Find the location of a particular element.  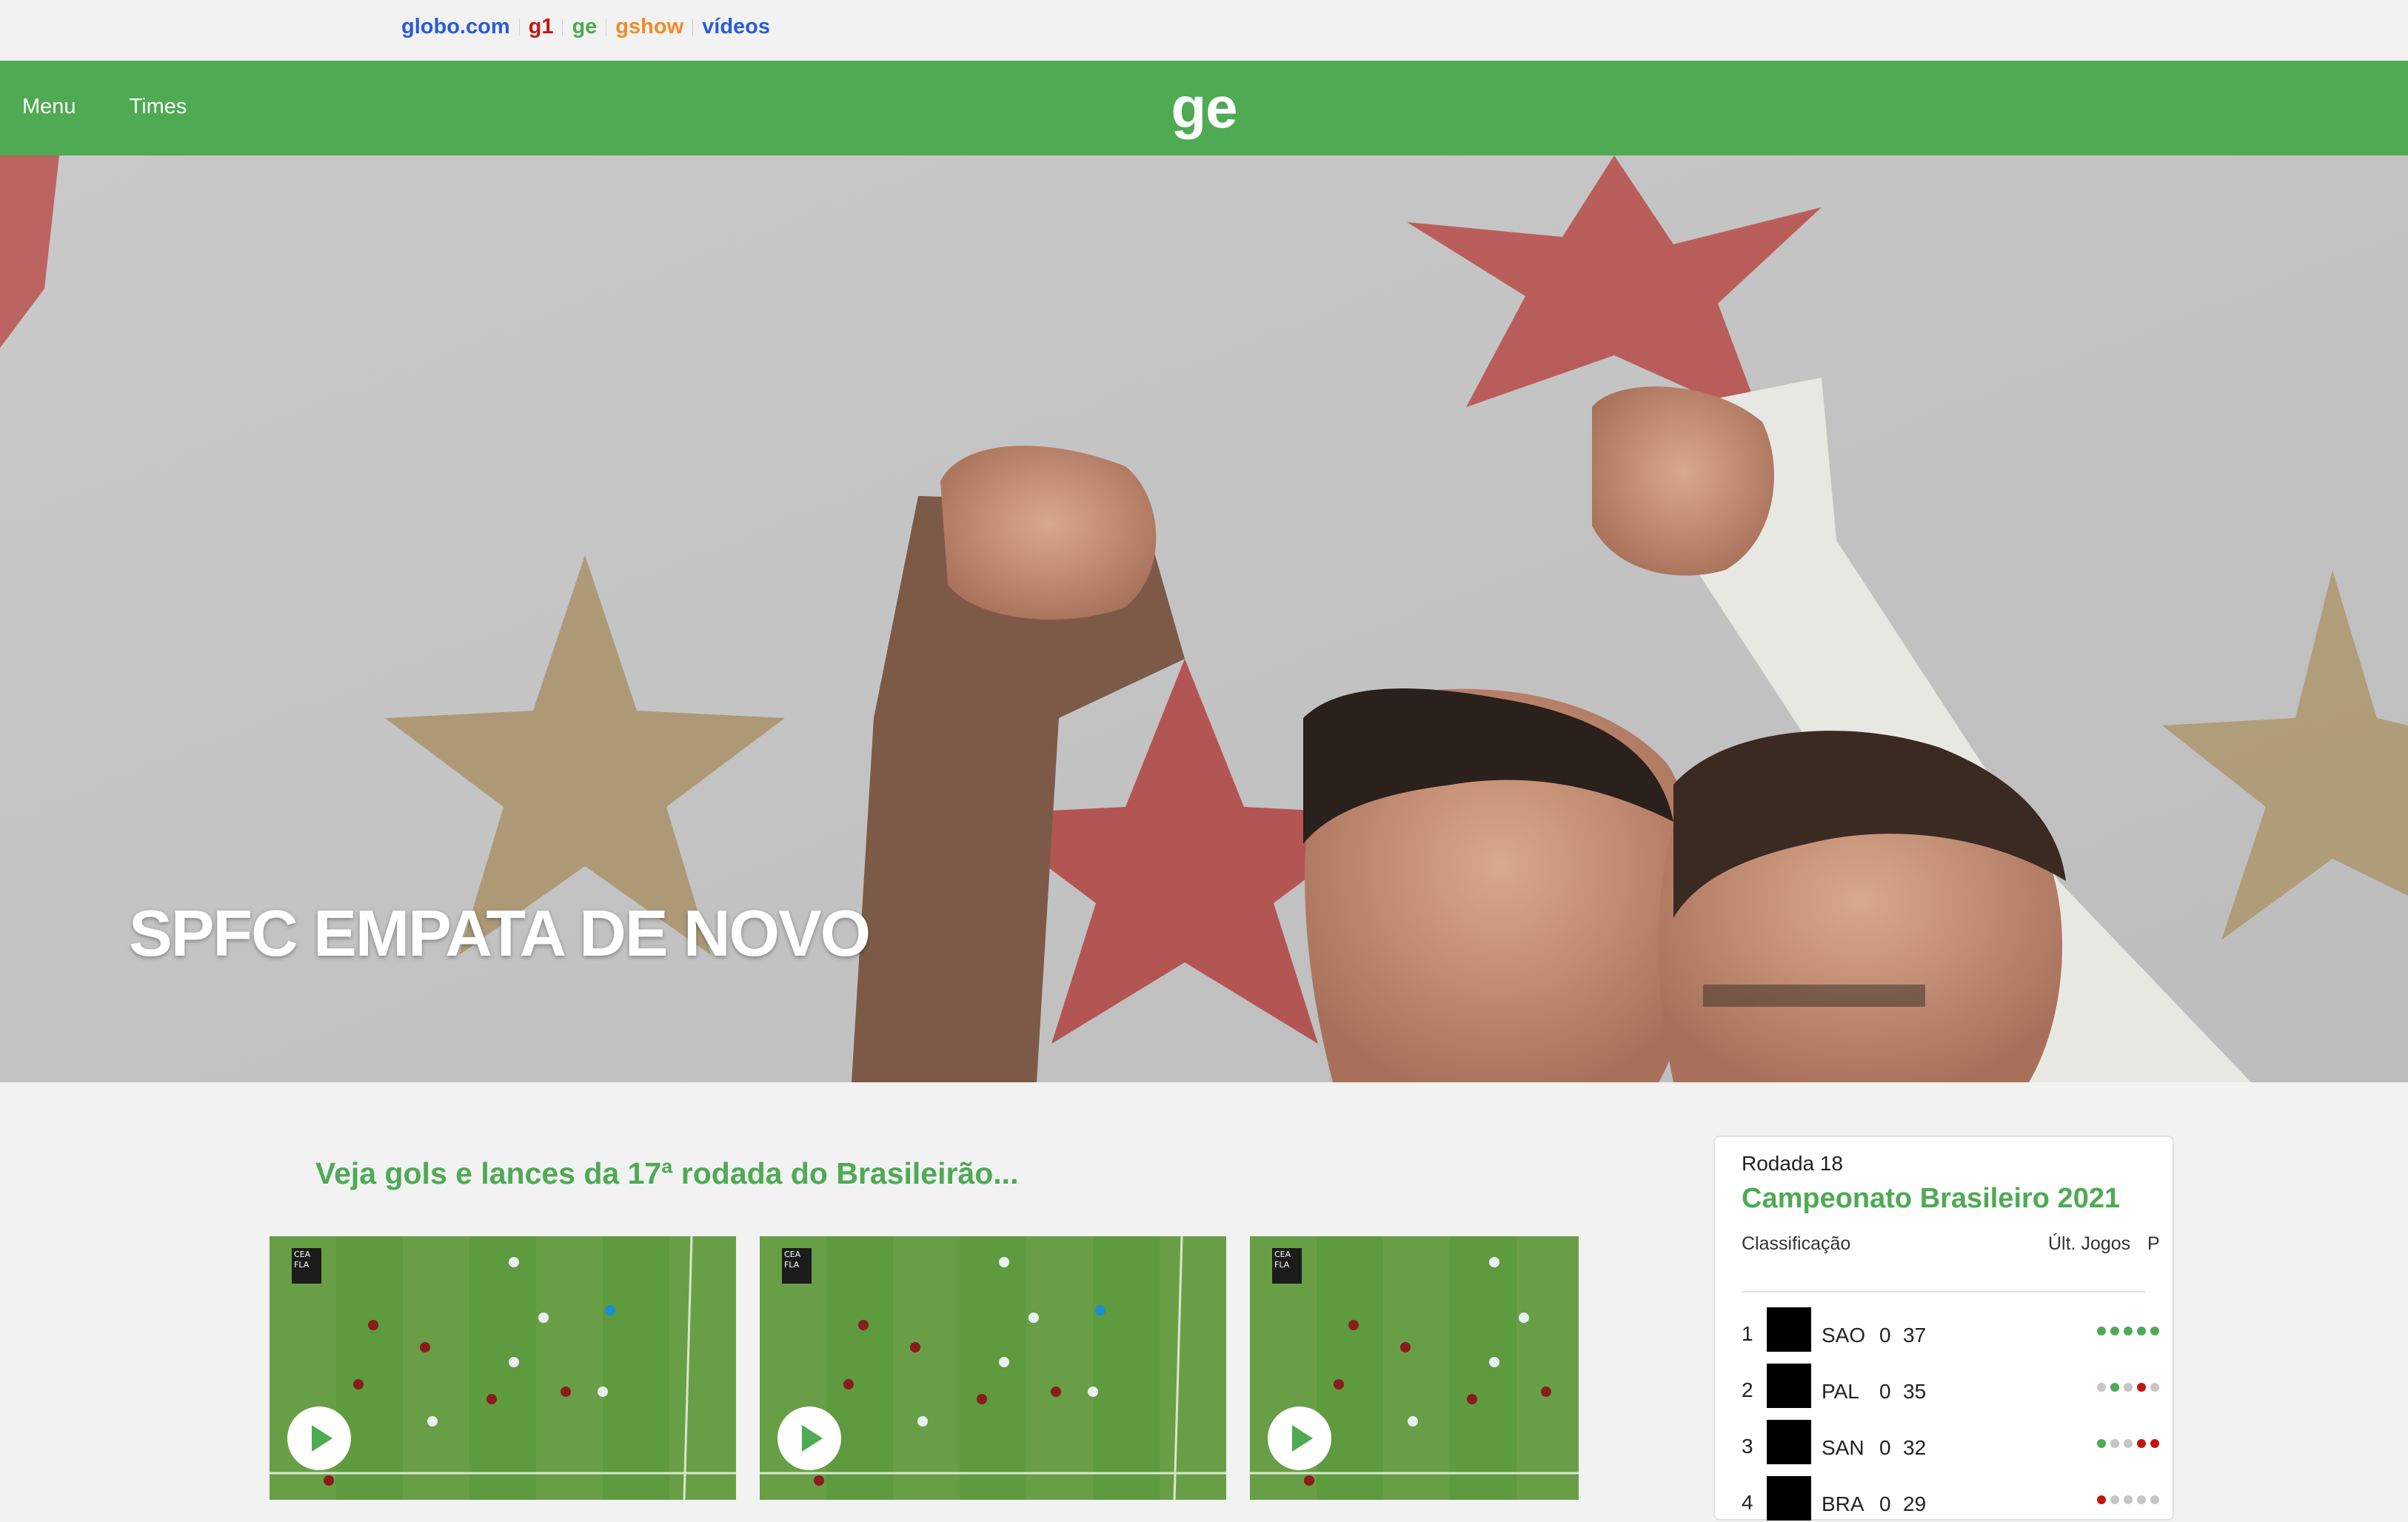

global-nav-link: g1 is located at coordinates (541, 27).